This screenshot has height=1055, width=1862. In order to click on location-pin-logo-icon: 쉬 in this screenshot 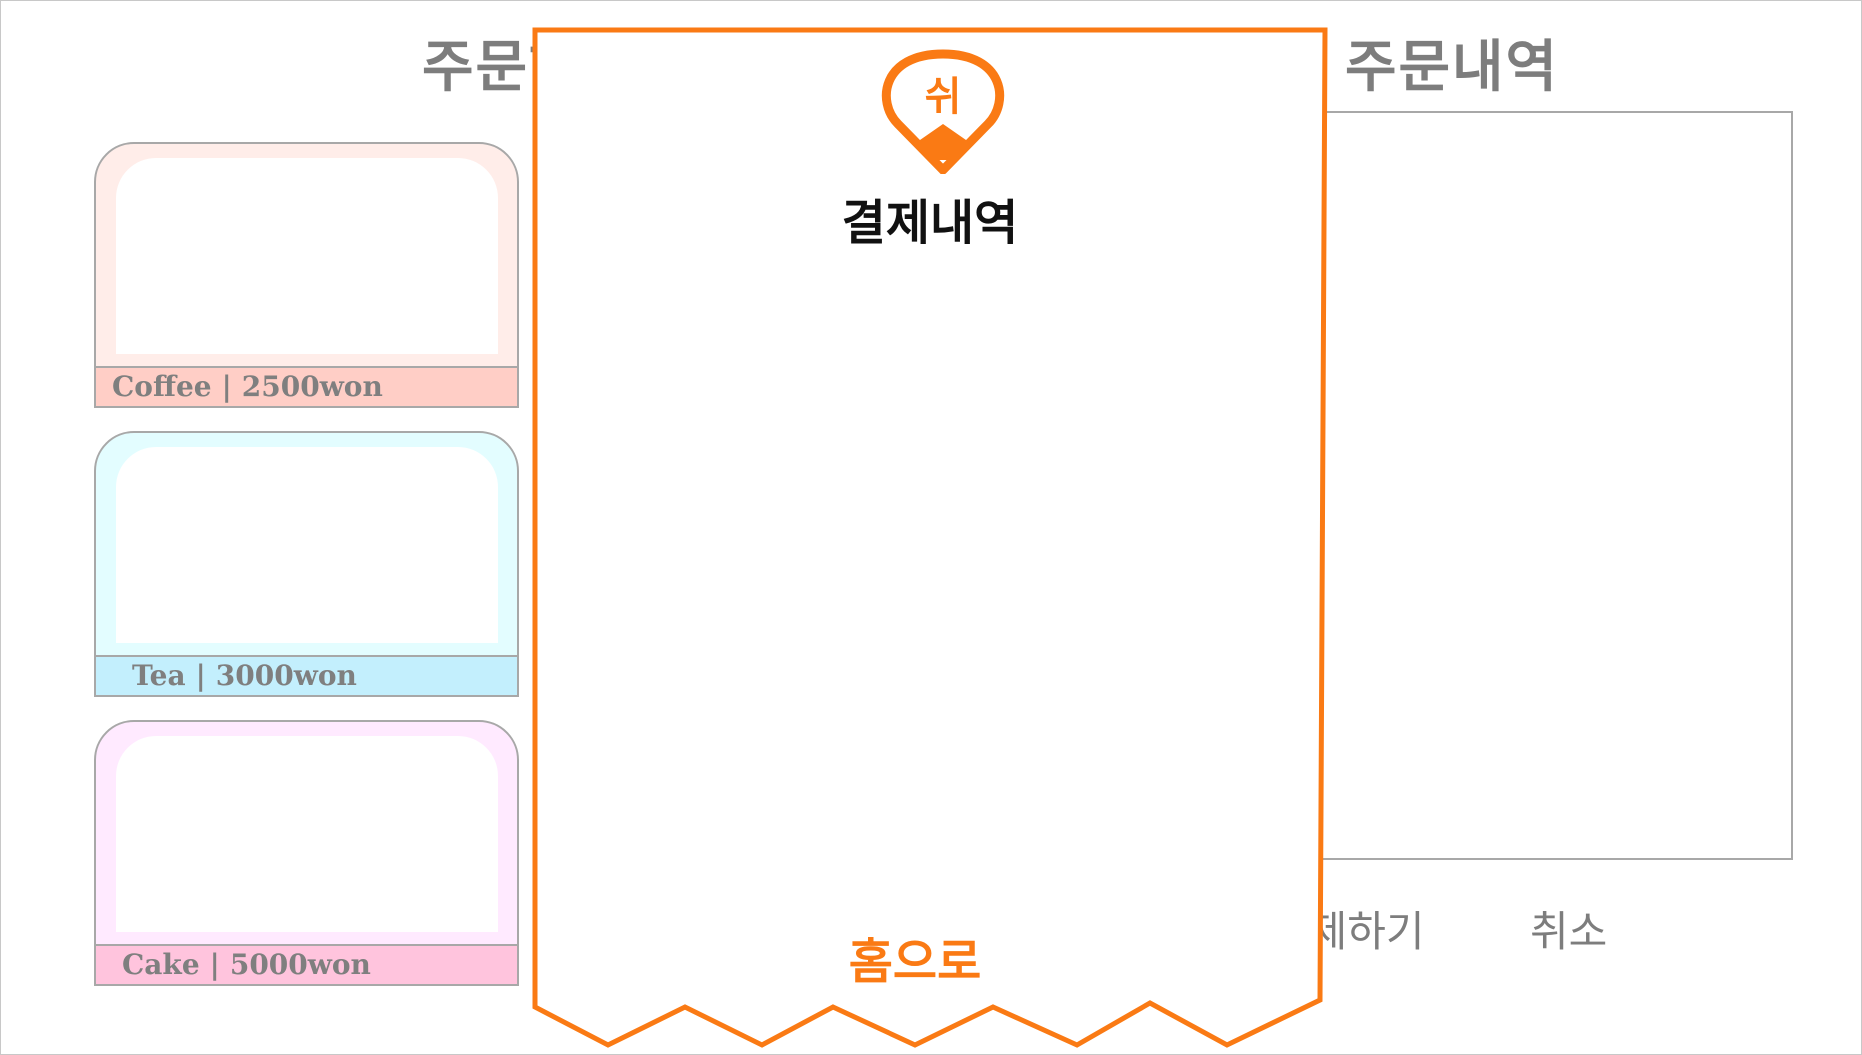, I will do `click(943, 111)`.